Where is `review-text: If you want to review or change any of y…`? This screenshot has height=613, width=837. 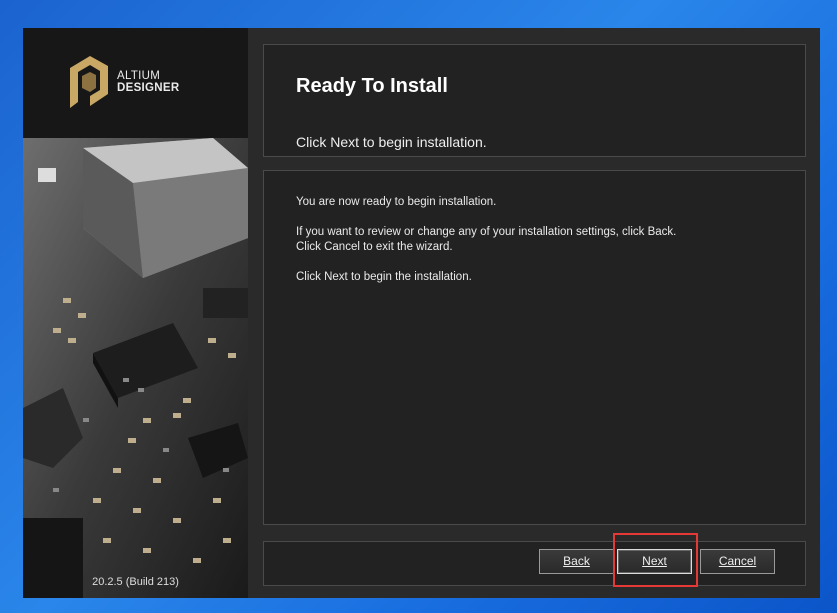 review-text: If you want to review or change any of y… is located at coordinates (486, 232).